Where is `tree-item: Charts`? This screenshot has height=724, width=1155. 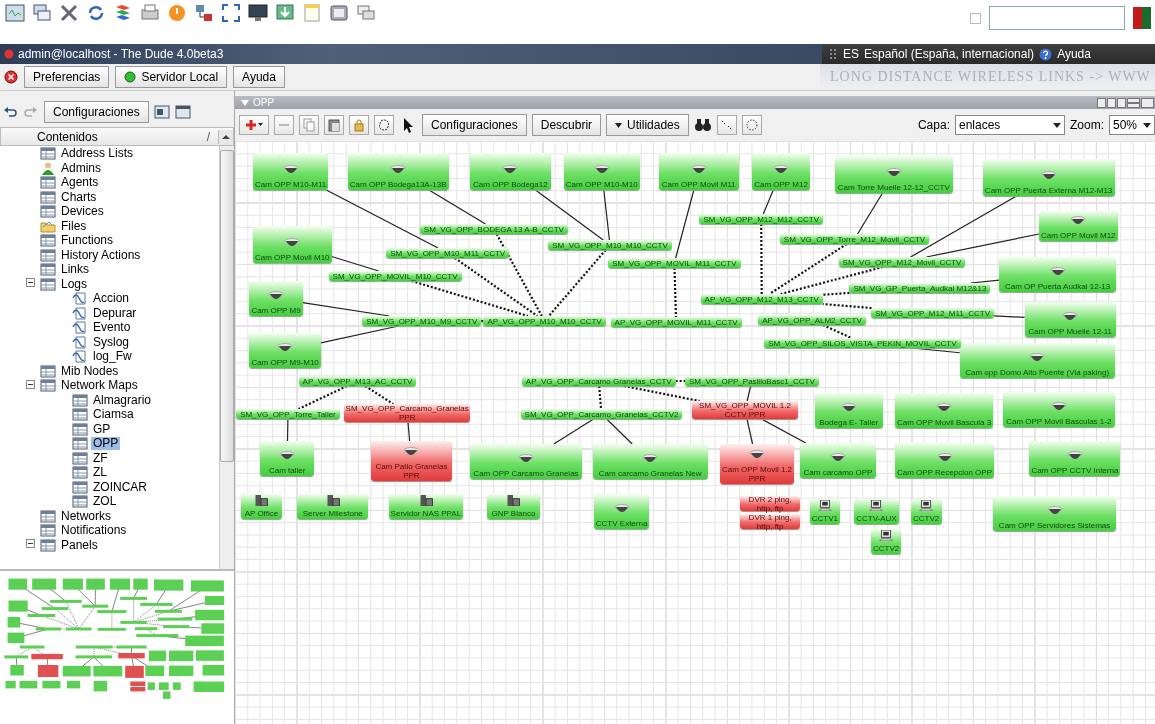
tree-item: Charts is located at coordinates (79, 197).